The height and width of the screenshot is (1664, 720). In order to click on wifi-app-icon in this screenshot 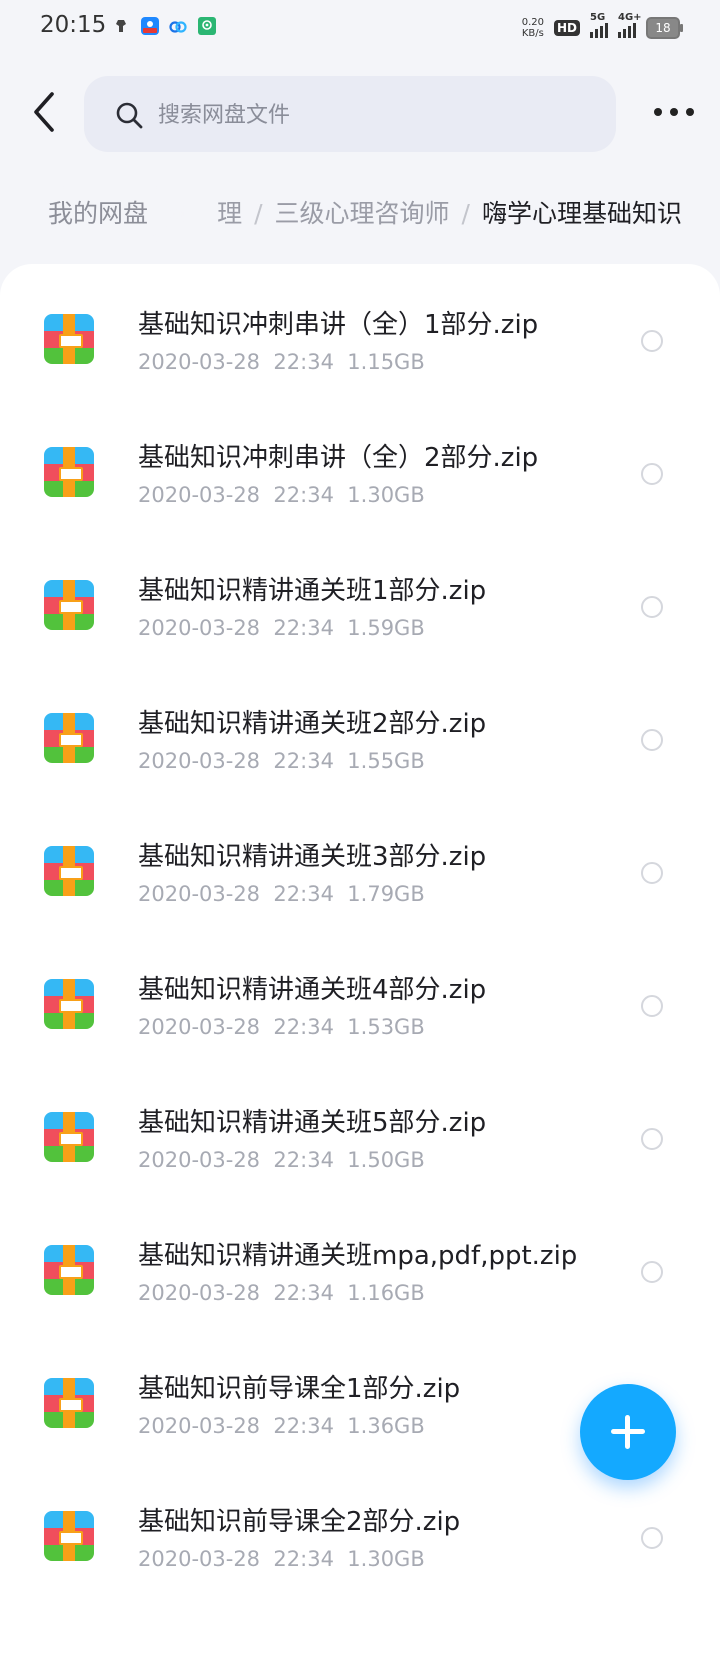, I will do `click(207, 26)`.